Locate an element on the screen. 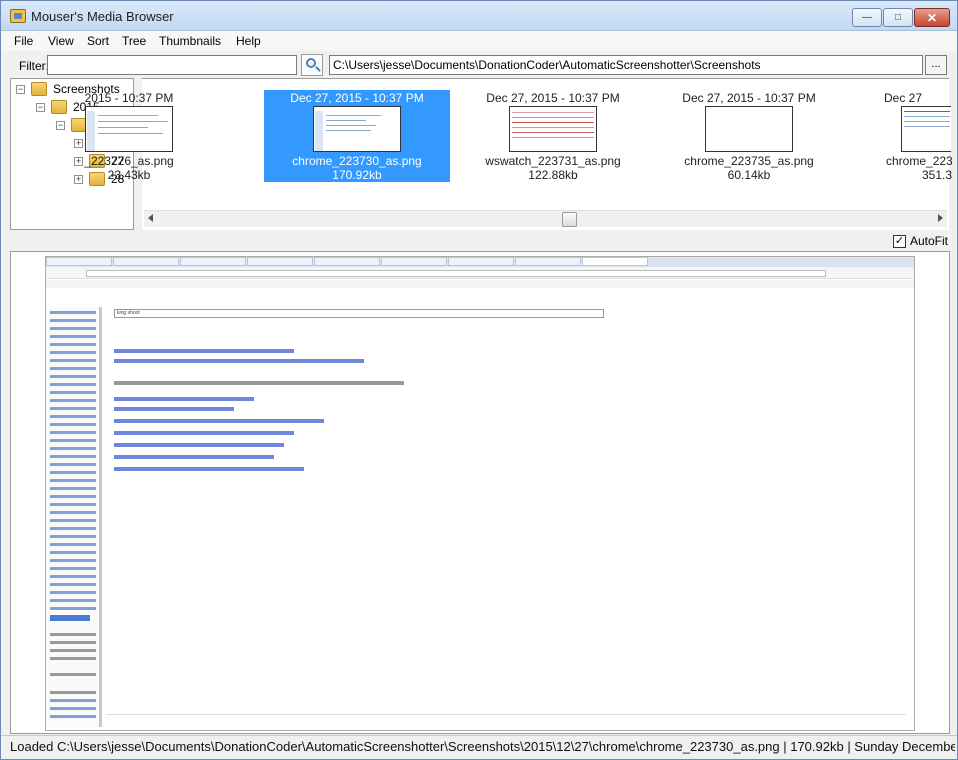 This screenshot has width=958, height=760. menu-file: File is located at coordinates (23, 41).